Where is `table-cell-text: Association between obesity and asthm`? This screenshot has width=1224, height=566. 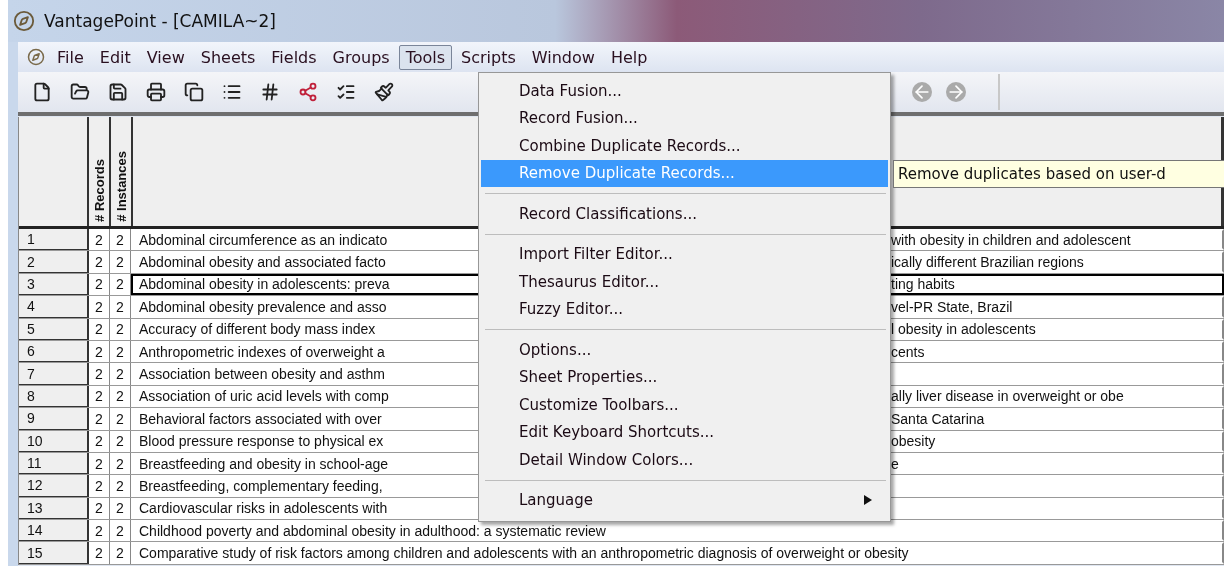
table-cell-text: Association between obesity and asthm is located at coordinates (262, 374).